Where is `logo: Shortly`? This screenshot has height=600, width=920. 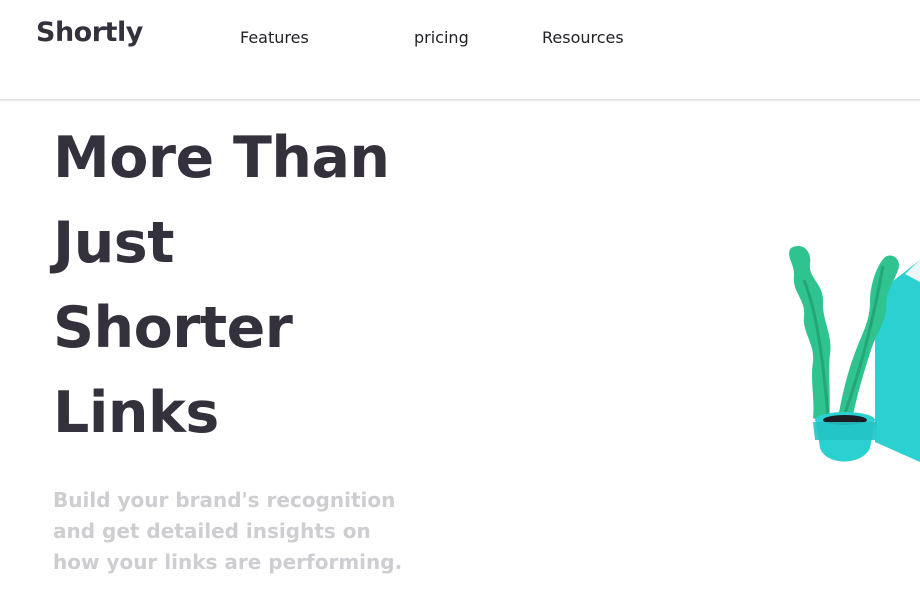 logo: Shortly is located at coordinates (89, 32).